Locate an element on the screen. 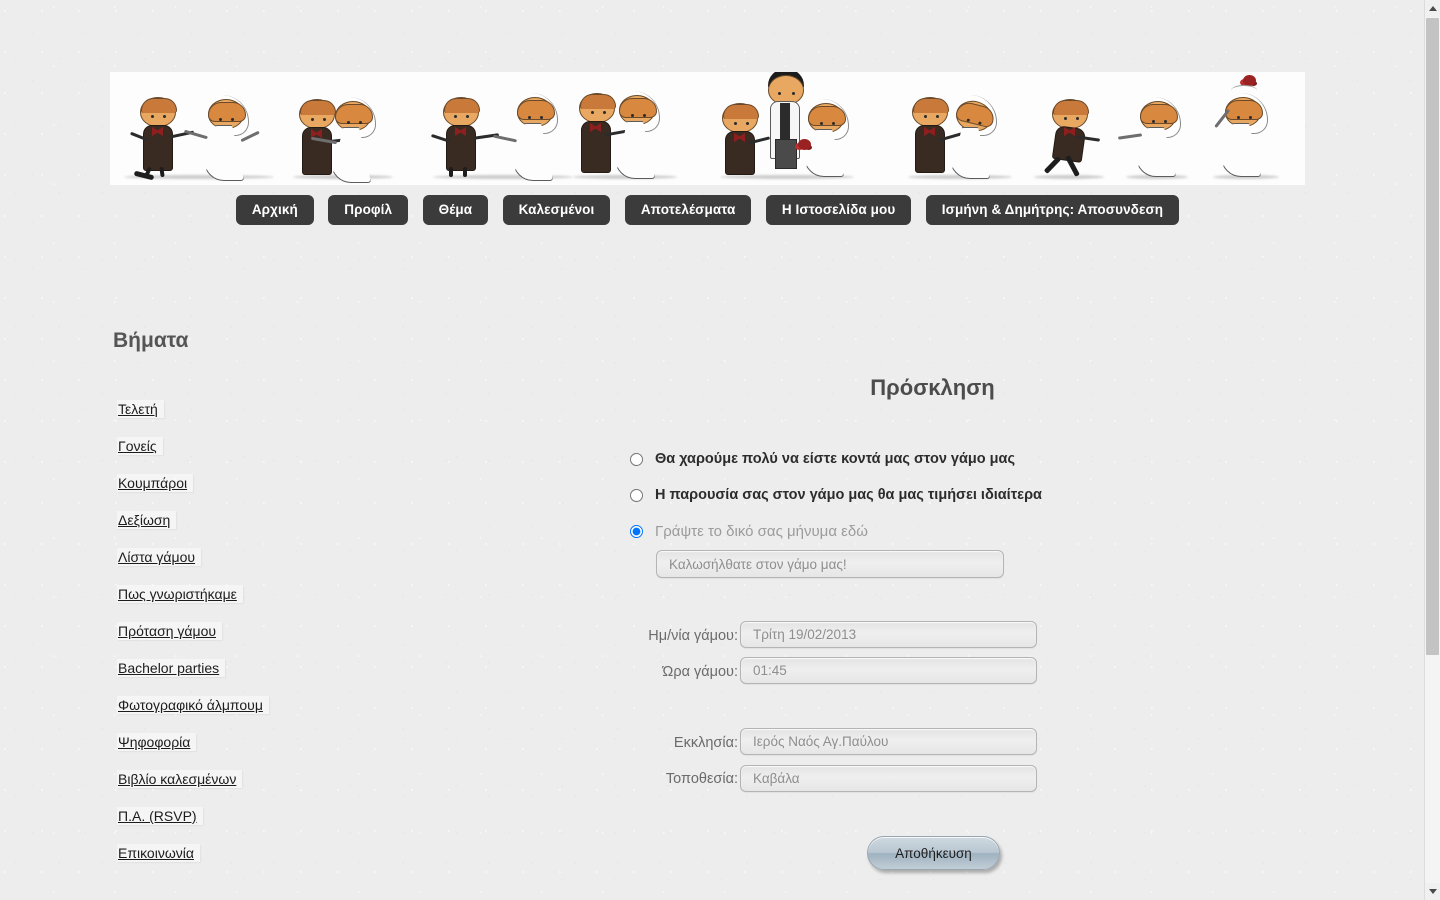 The image size is (1440, 900). list-item: Κουμπάροι is located at coordinates (247, 492).